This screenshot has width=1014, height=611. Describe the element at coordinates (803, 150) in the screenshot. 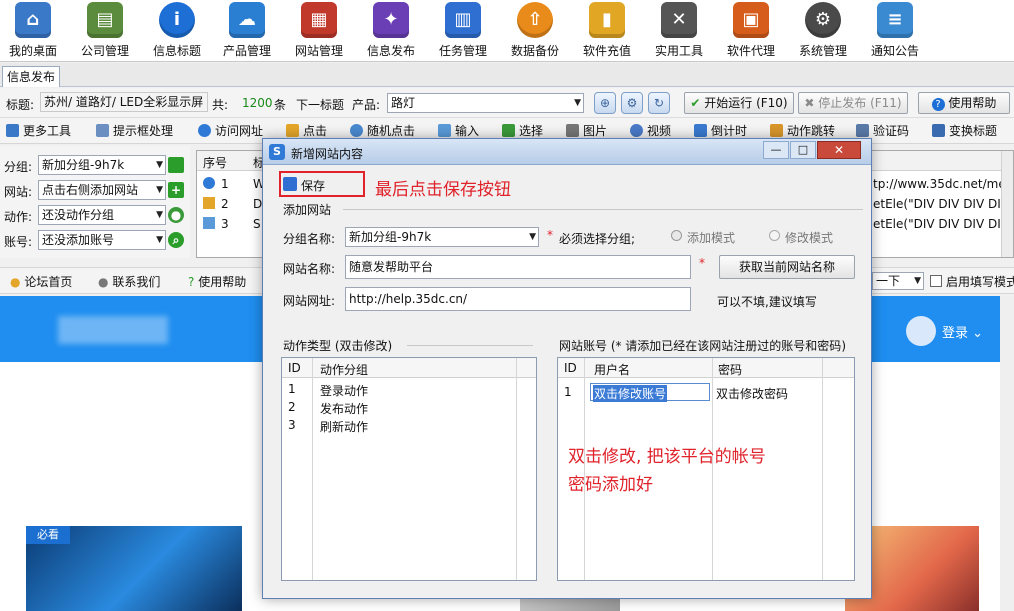

I see `maximize-icon: □` at that location.